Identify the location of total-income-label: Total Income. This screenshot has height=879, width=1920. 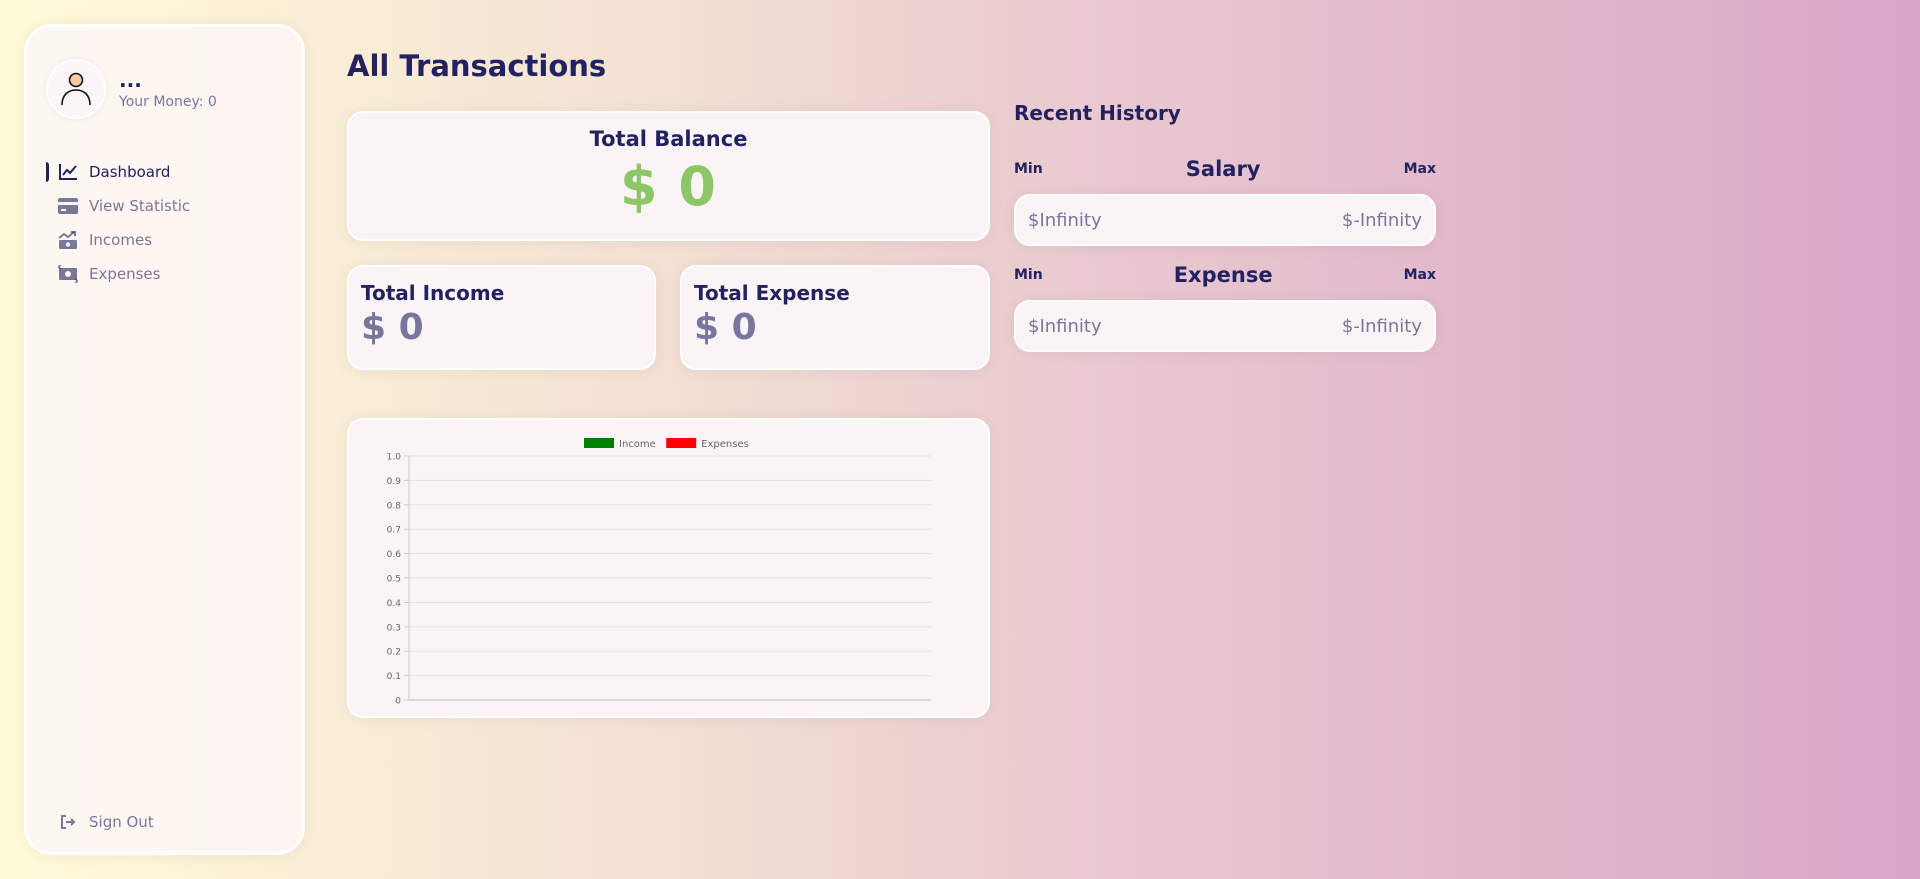
(433, 293).